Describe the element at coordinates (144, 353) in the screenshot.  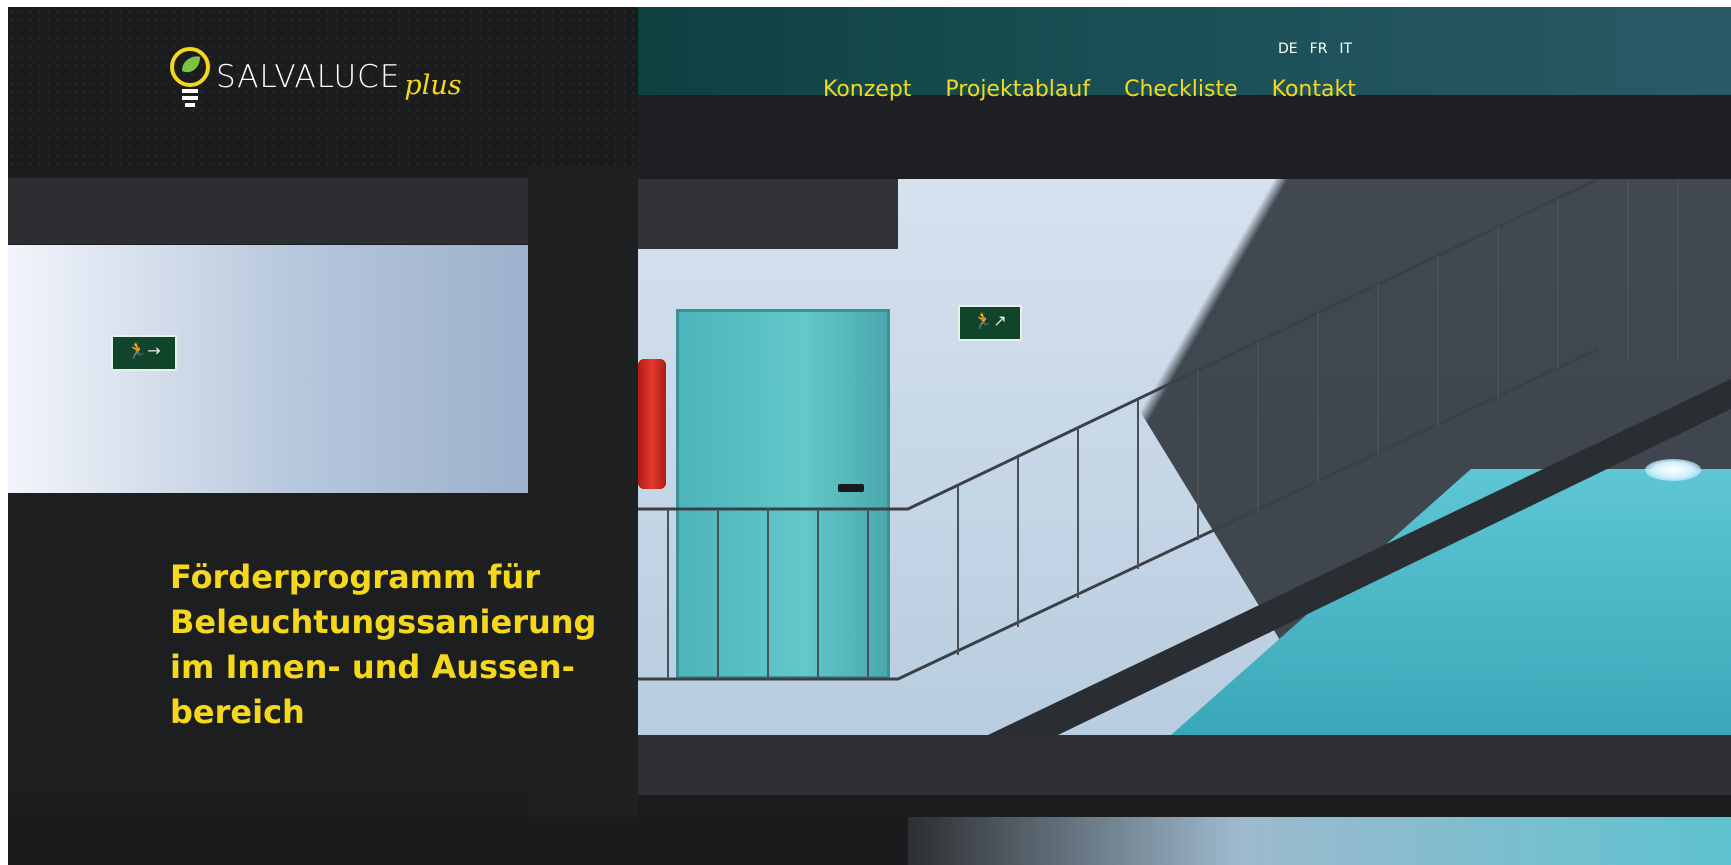
I see `emergency-exit-icon: 🏃→` at that location.